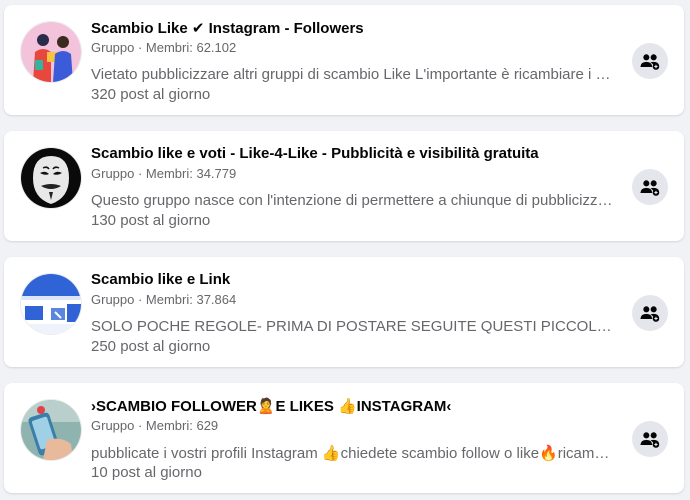 The height and width of the screenshot is (500, 690). Describe the element at coordinates (155, 425) in the screenshot. I see `group-meta: Gruppo · Membri: 629` at that location.